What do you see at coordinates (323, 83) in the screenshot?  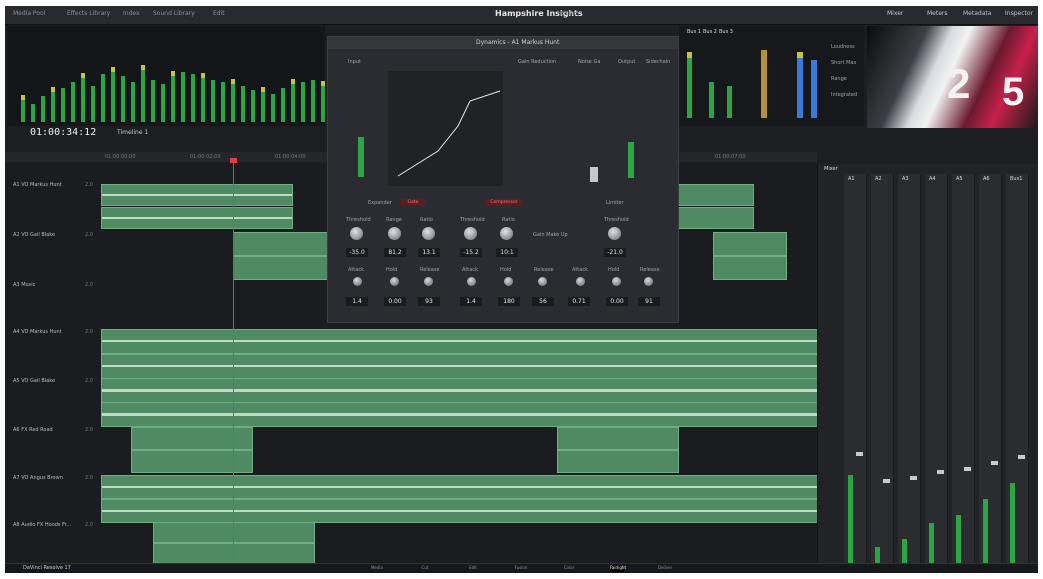 I see `meter-peak` at bounding box center [323, 83].